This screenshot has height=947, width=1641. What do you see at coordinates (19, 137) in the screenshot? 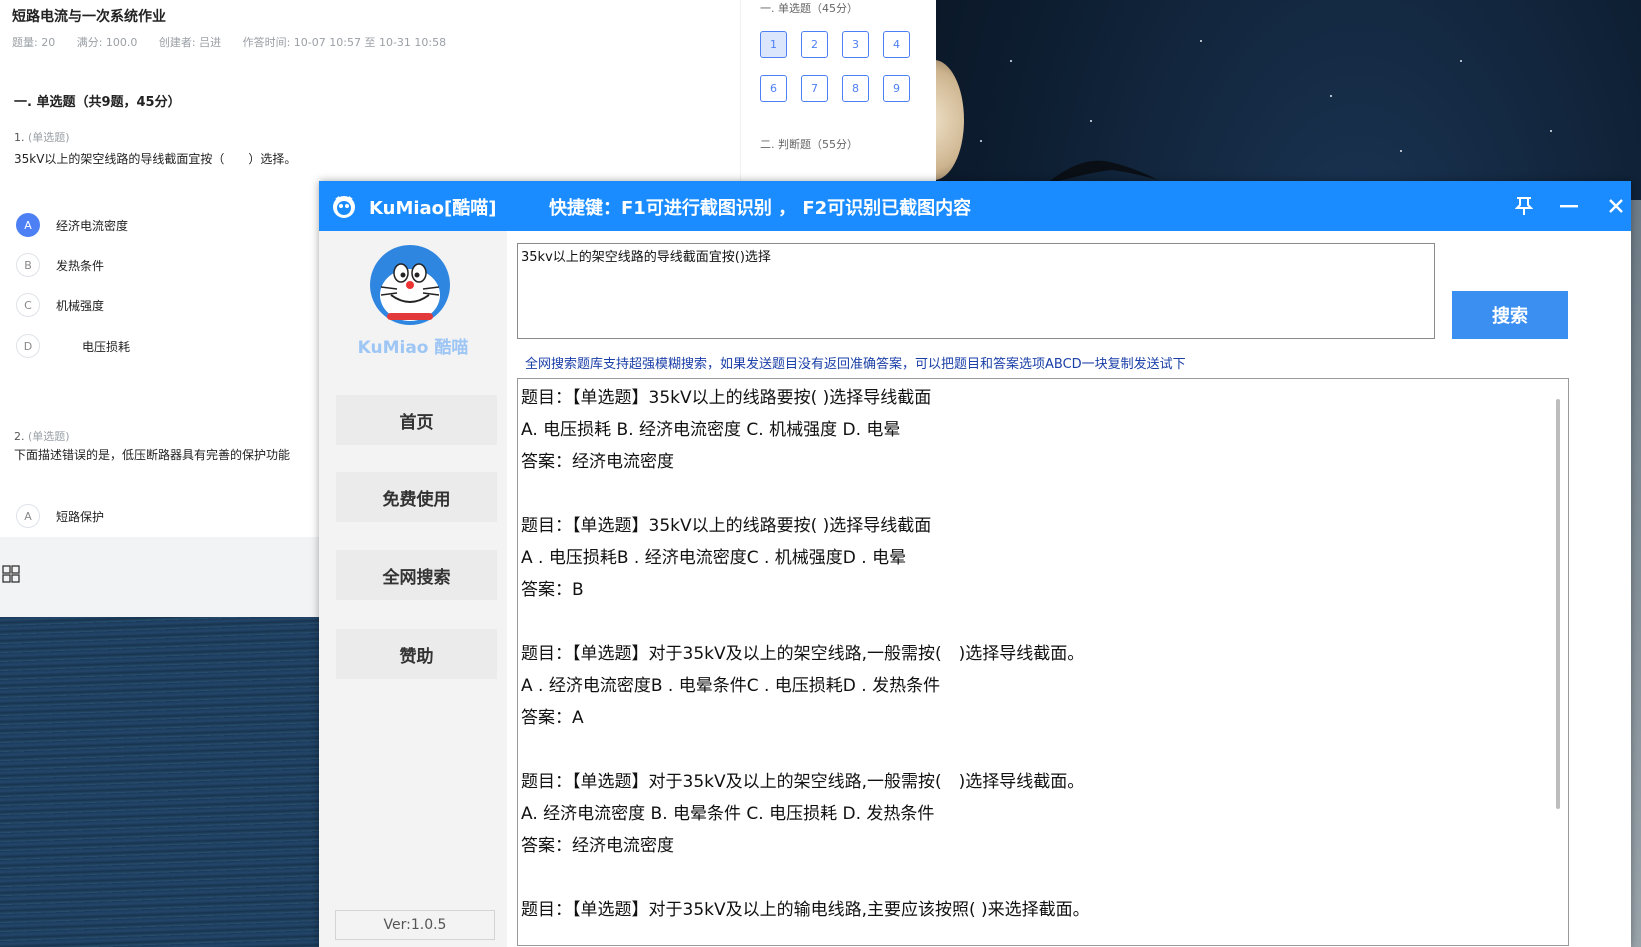
I see `question-1-number: 1.` at bounding box center [19, 137].